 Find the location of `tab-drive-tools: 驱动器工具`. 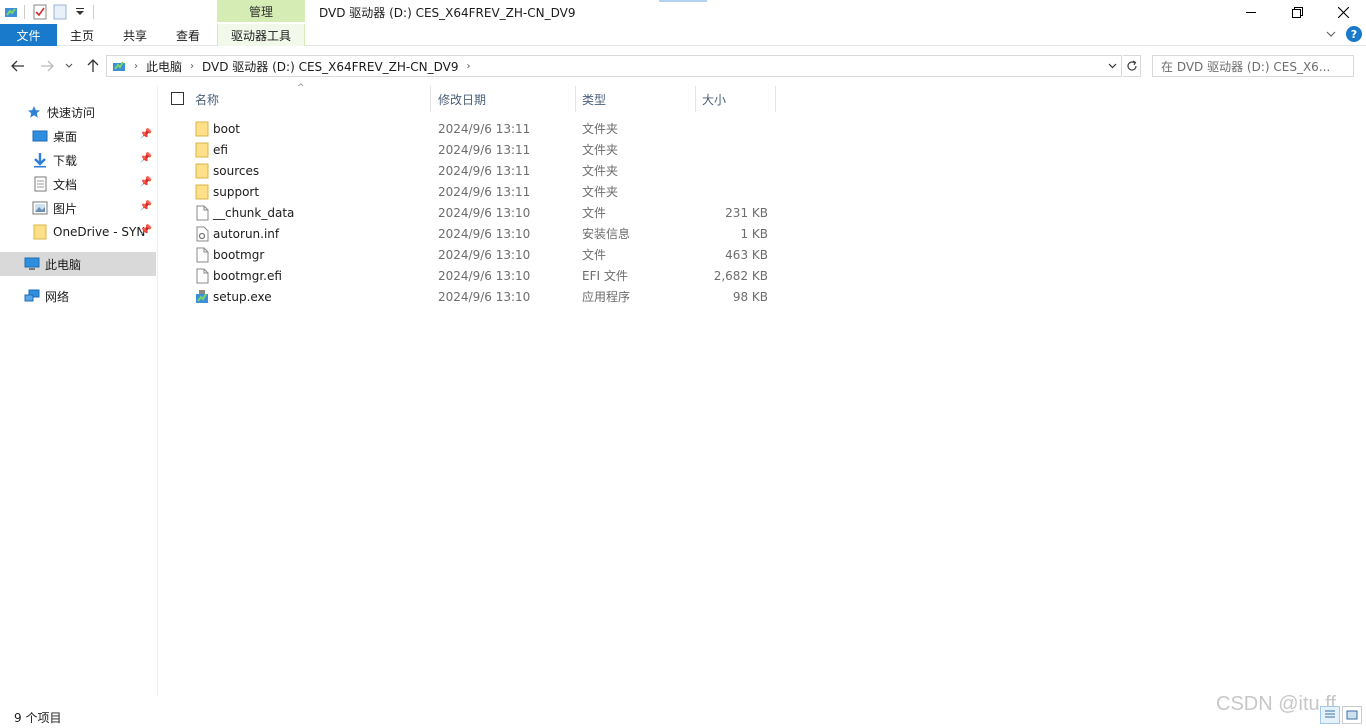

tab-drive-tools: 驱动器工具 is located at coordinates (261, 35).